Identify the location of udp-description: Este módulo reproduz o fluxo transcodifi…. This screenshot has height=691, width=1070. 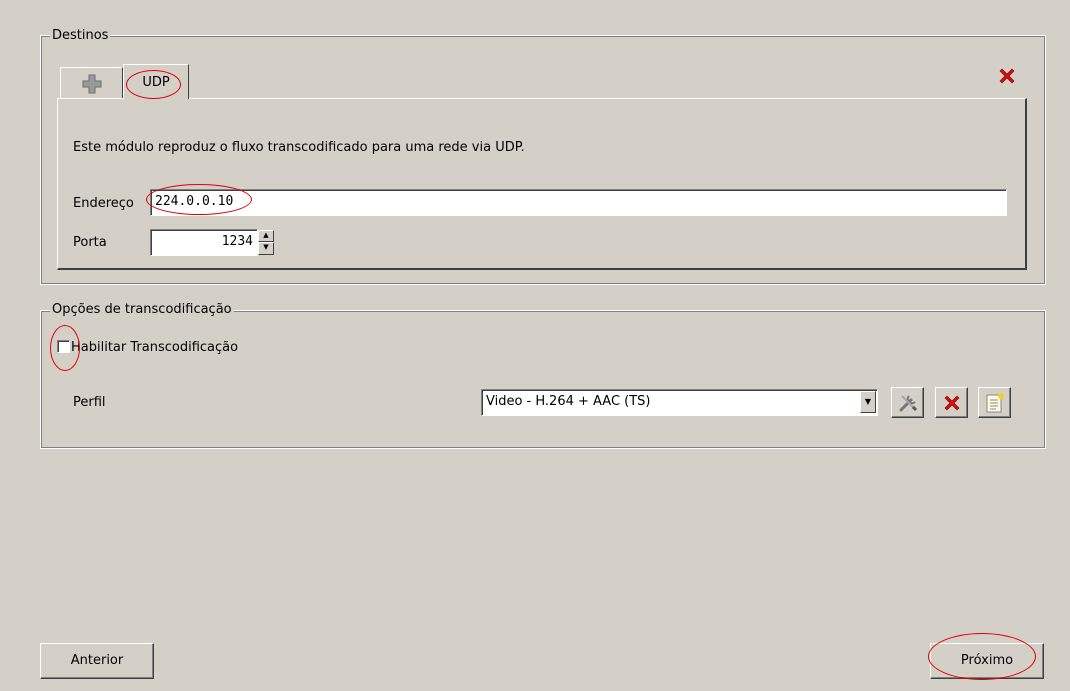
(299, 147).